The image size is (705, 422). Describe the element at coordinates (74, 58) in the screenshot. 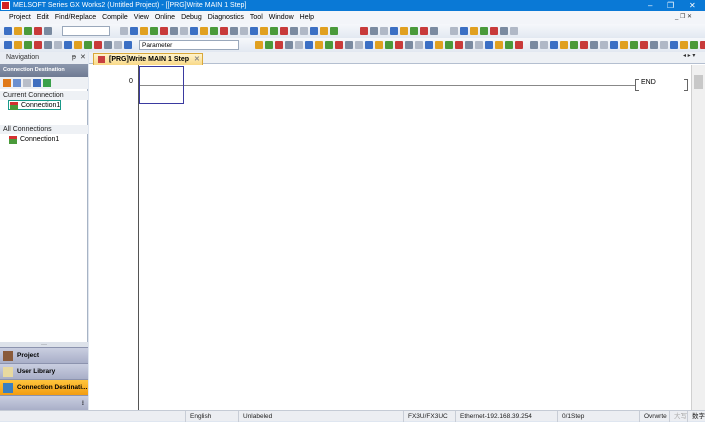

I see `pin-icon: ᵽ` at that location.